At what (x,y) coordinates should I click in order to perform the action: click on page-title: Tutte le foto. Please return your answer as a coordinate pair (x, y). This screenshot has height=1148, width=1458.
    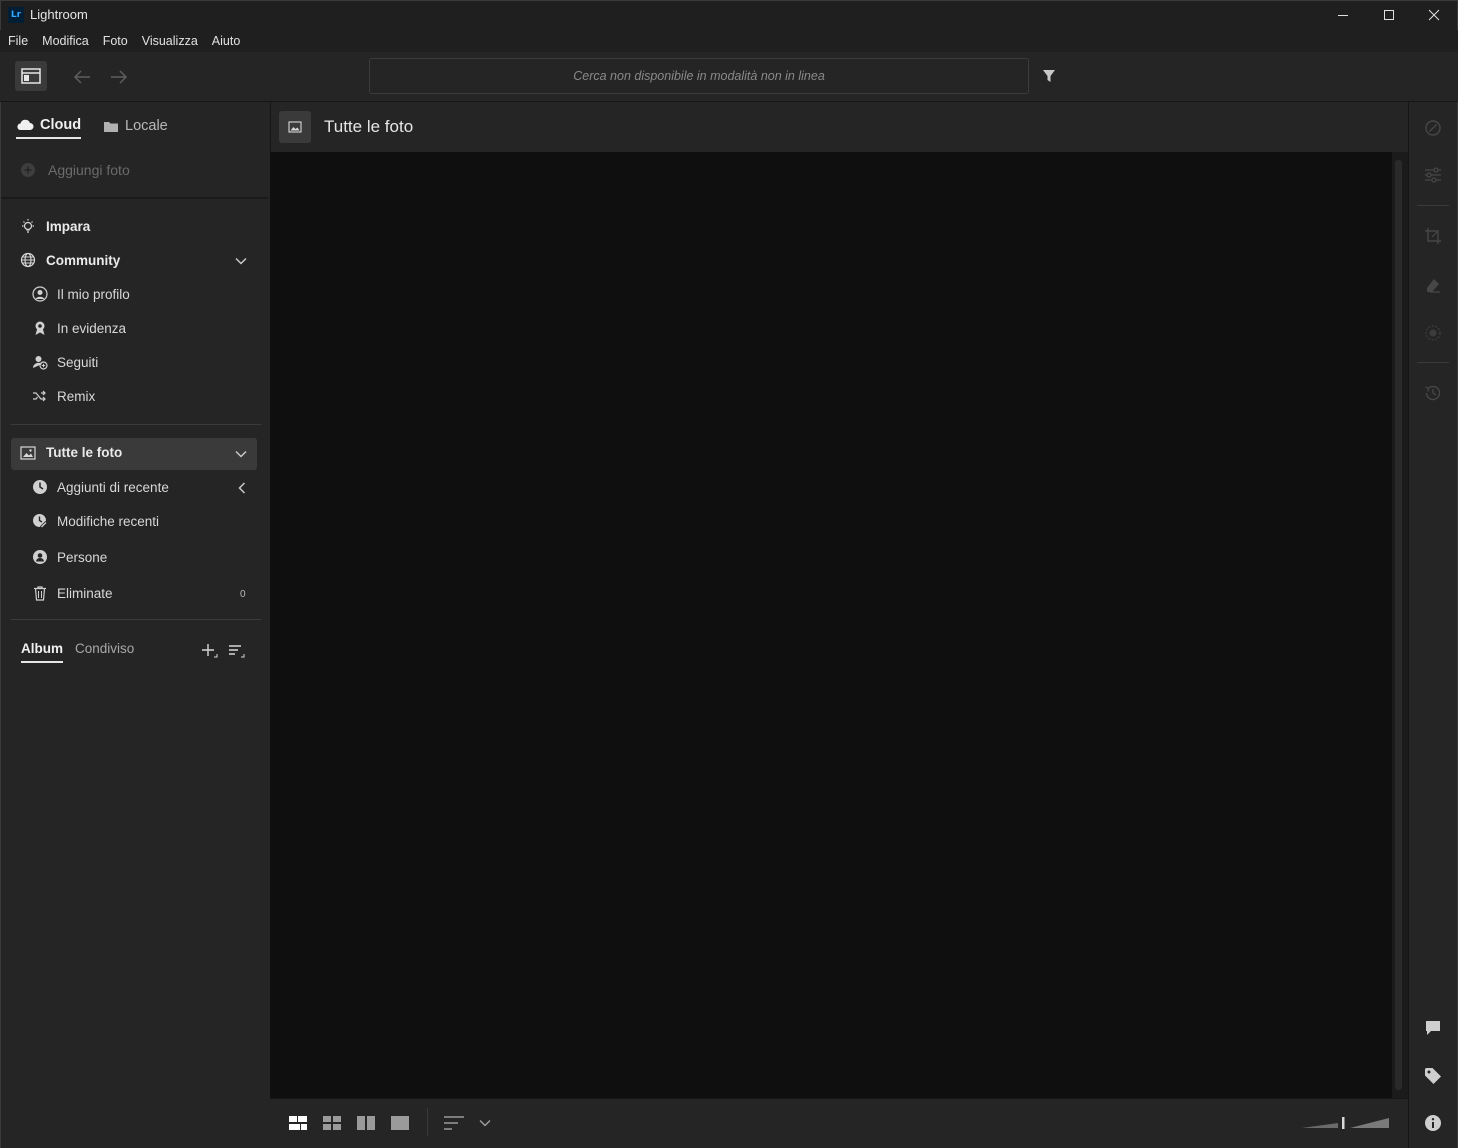
    Looking at the image, I should click on (369, 126).